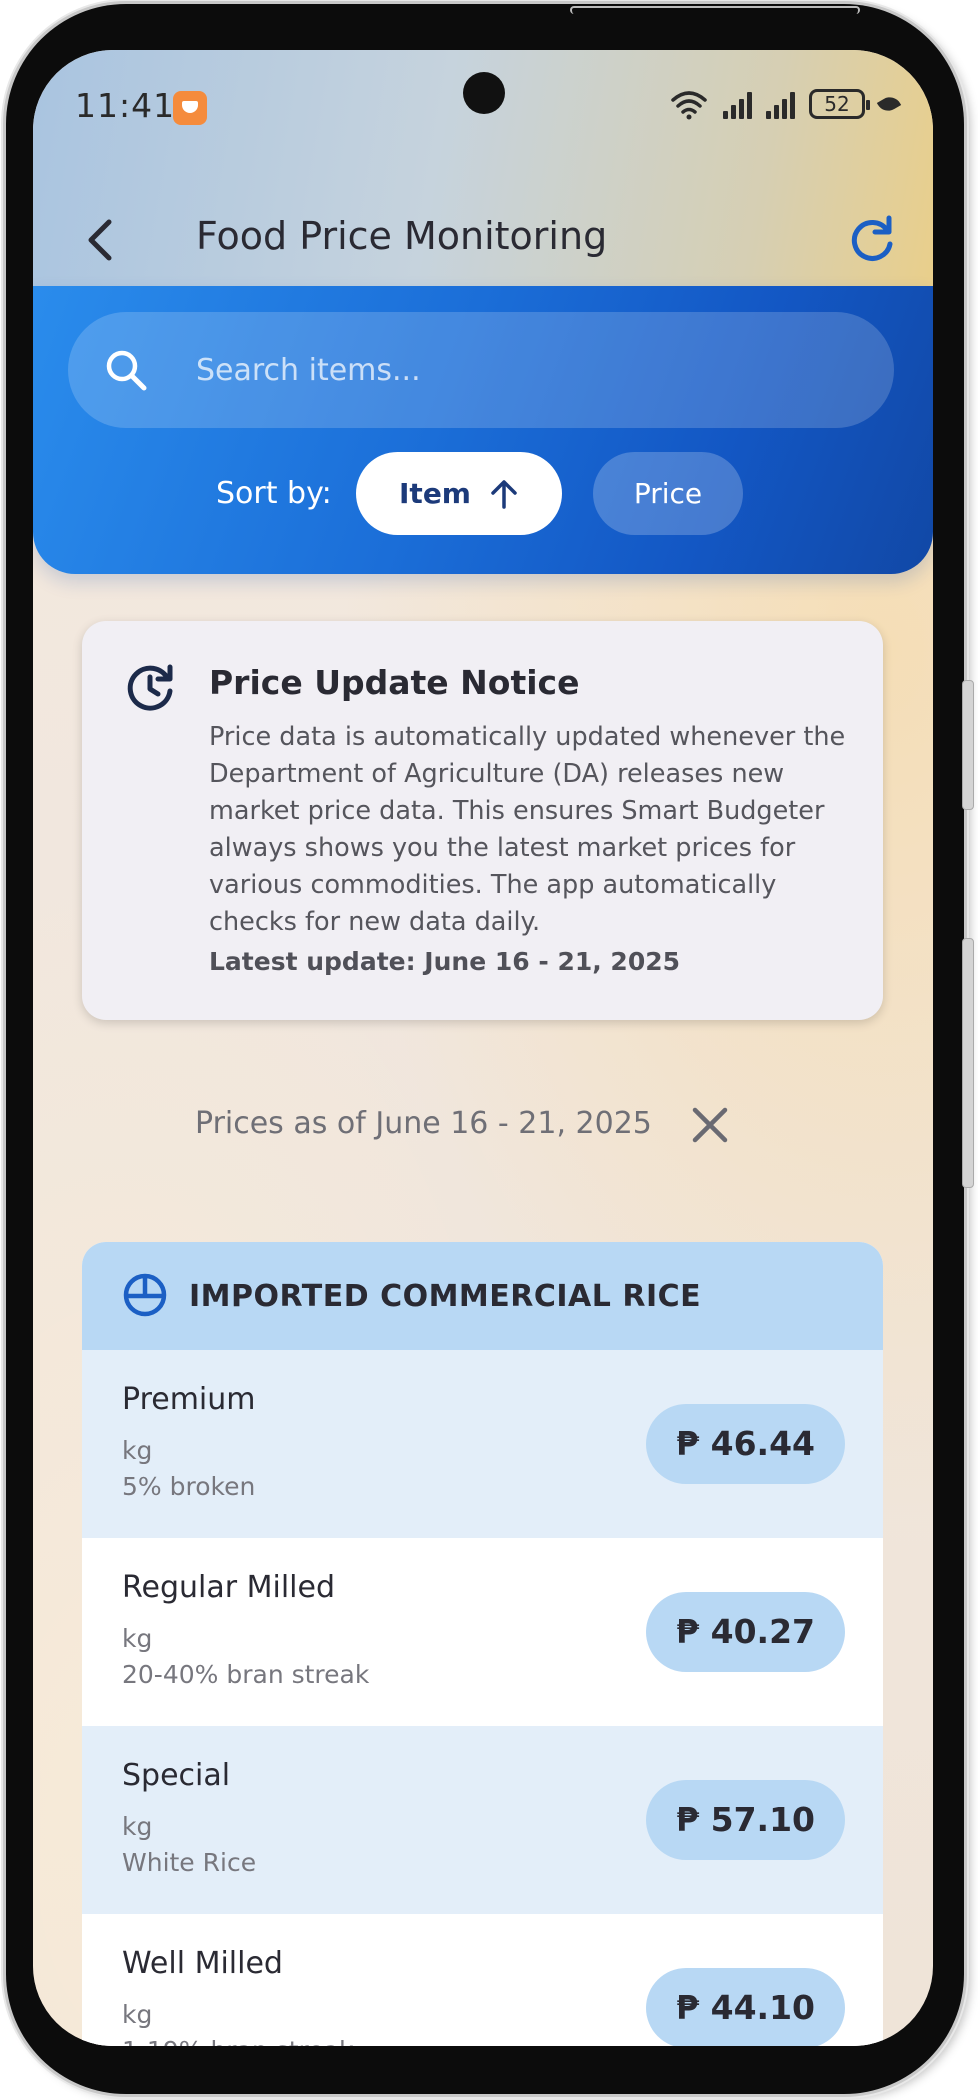  Describe the element at coordinates (715, 10) in the screenshot. I see `phone-top-edge` at that location.